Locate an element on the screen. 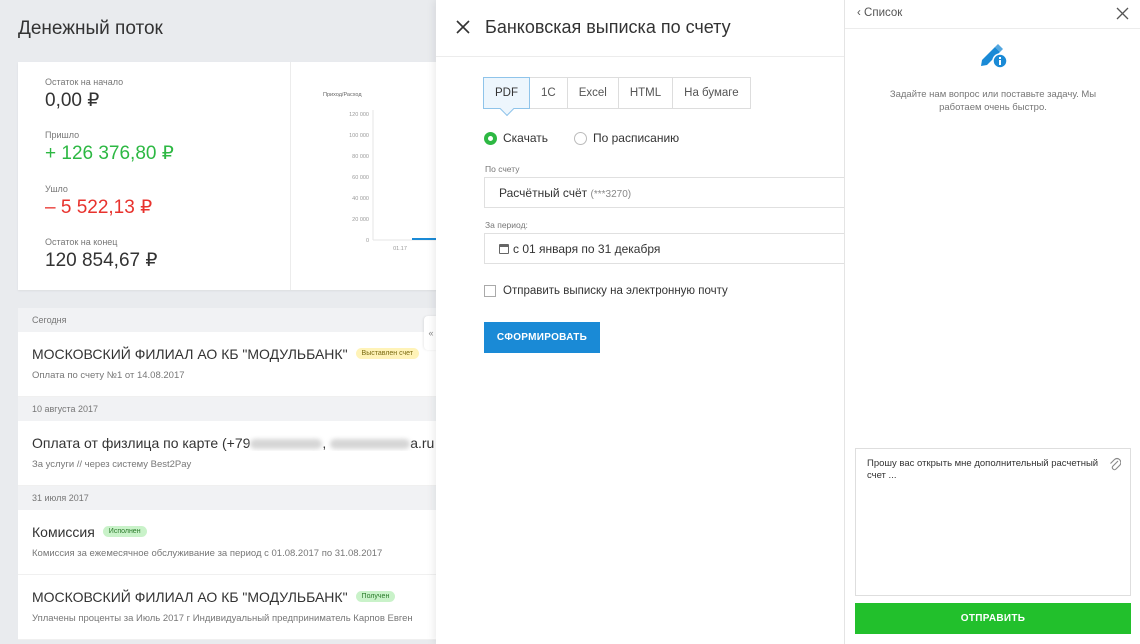  y-tick-label: 40 000 is located at coordinates (360, 199).